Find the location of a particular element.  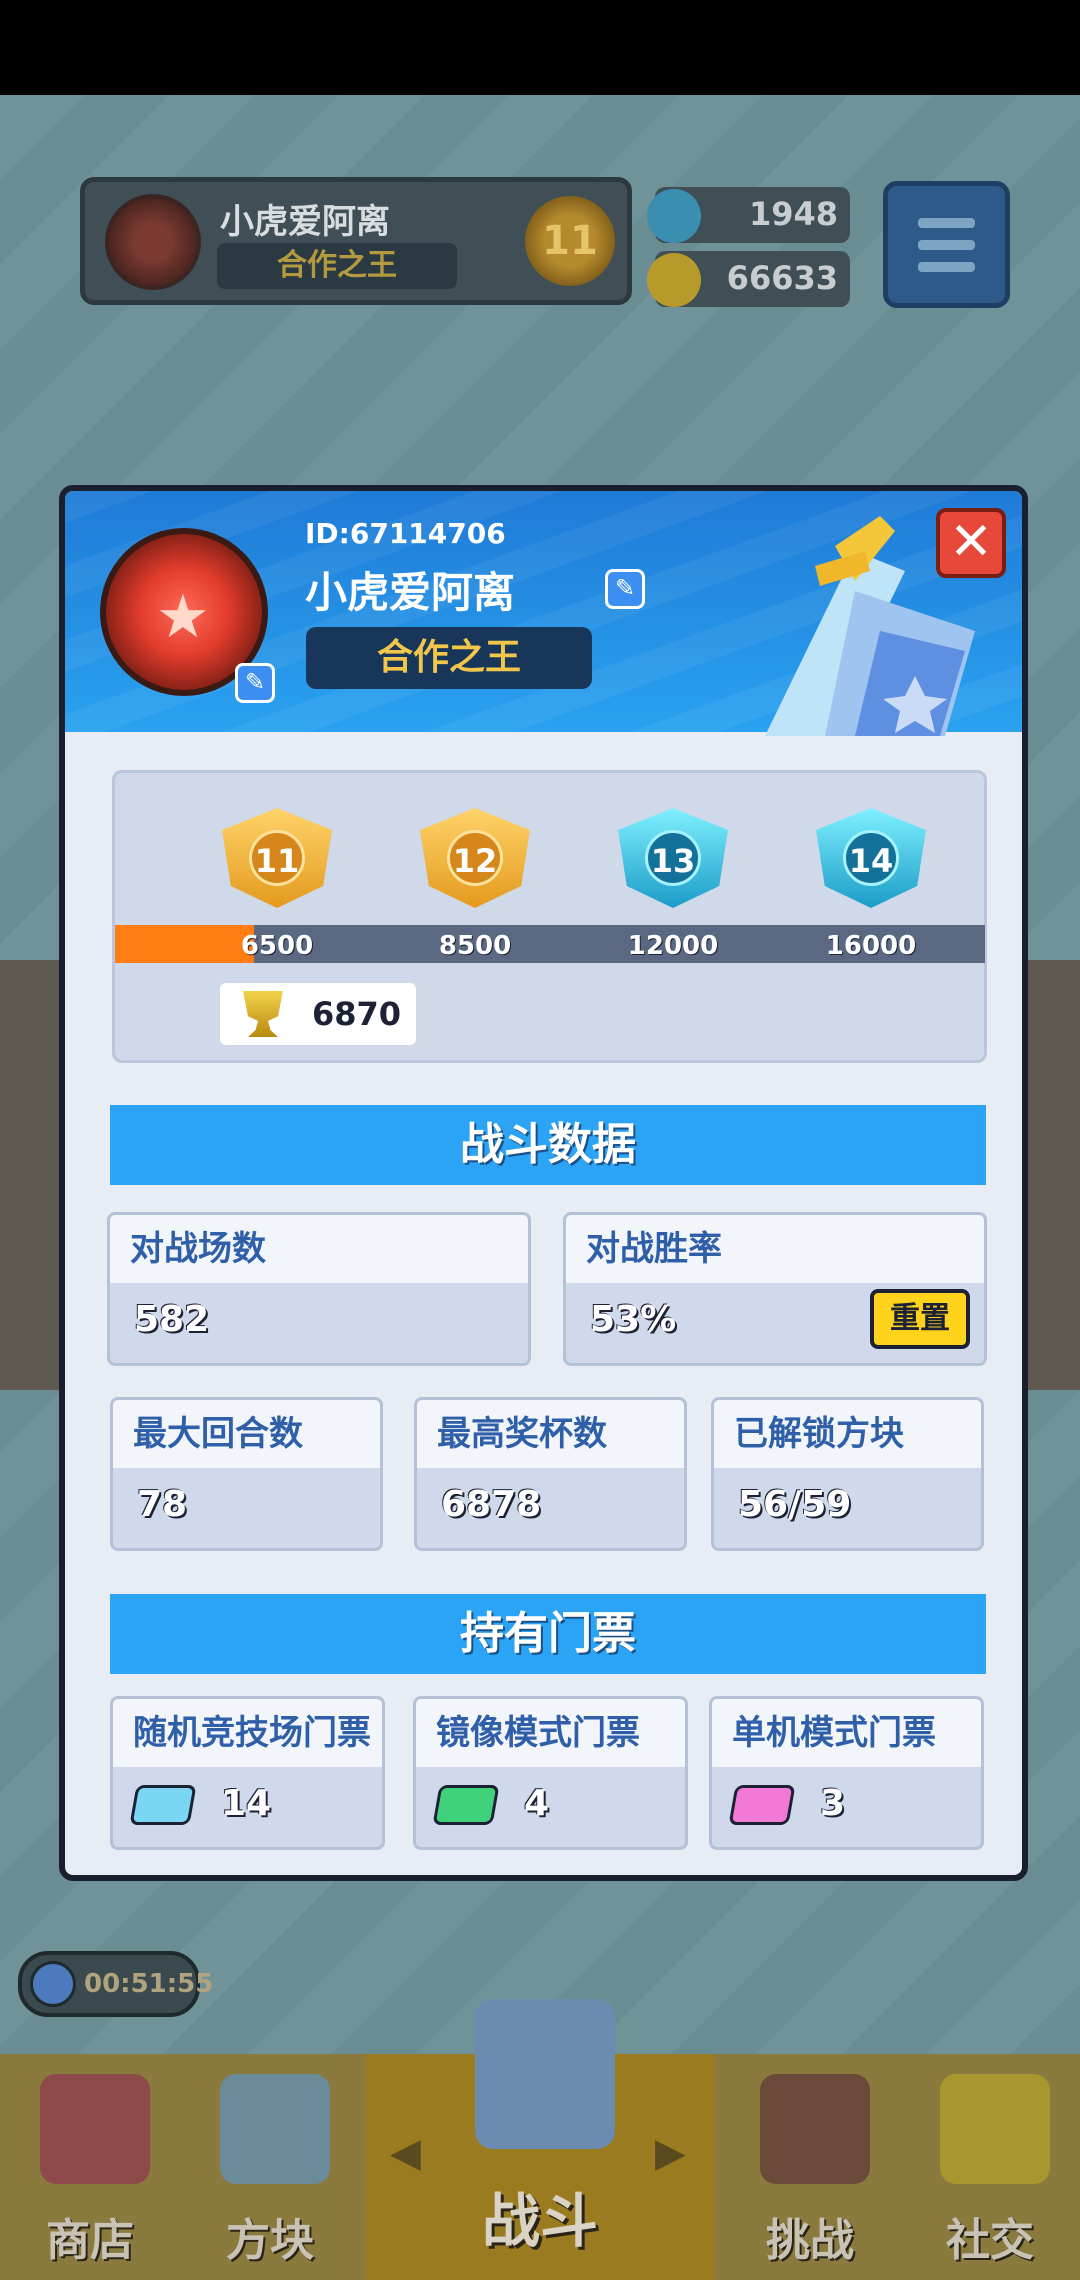

coins-value: 66633 is located at coordinates (782, 278).